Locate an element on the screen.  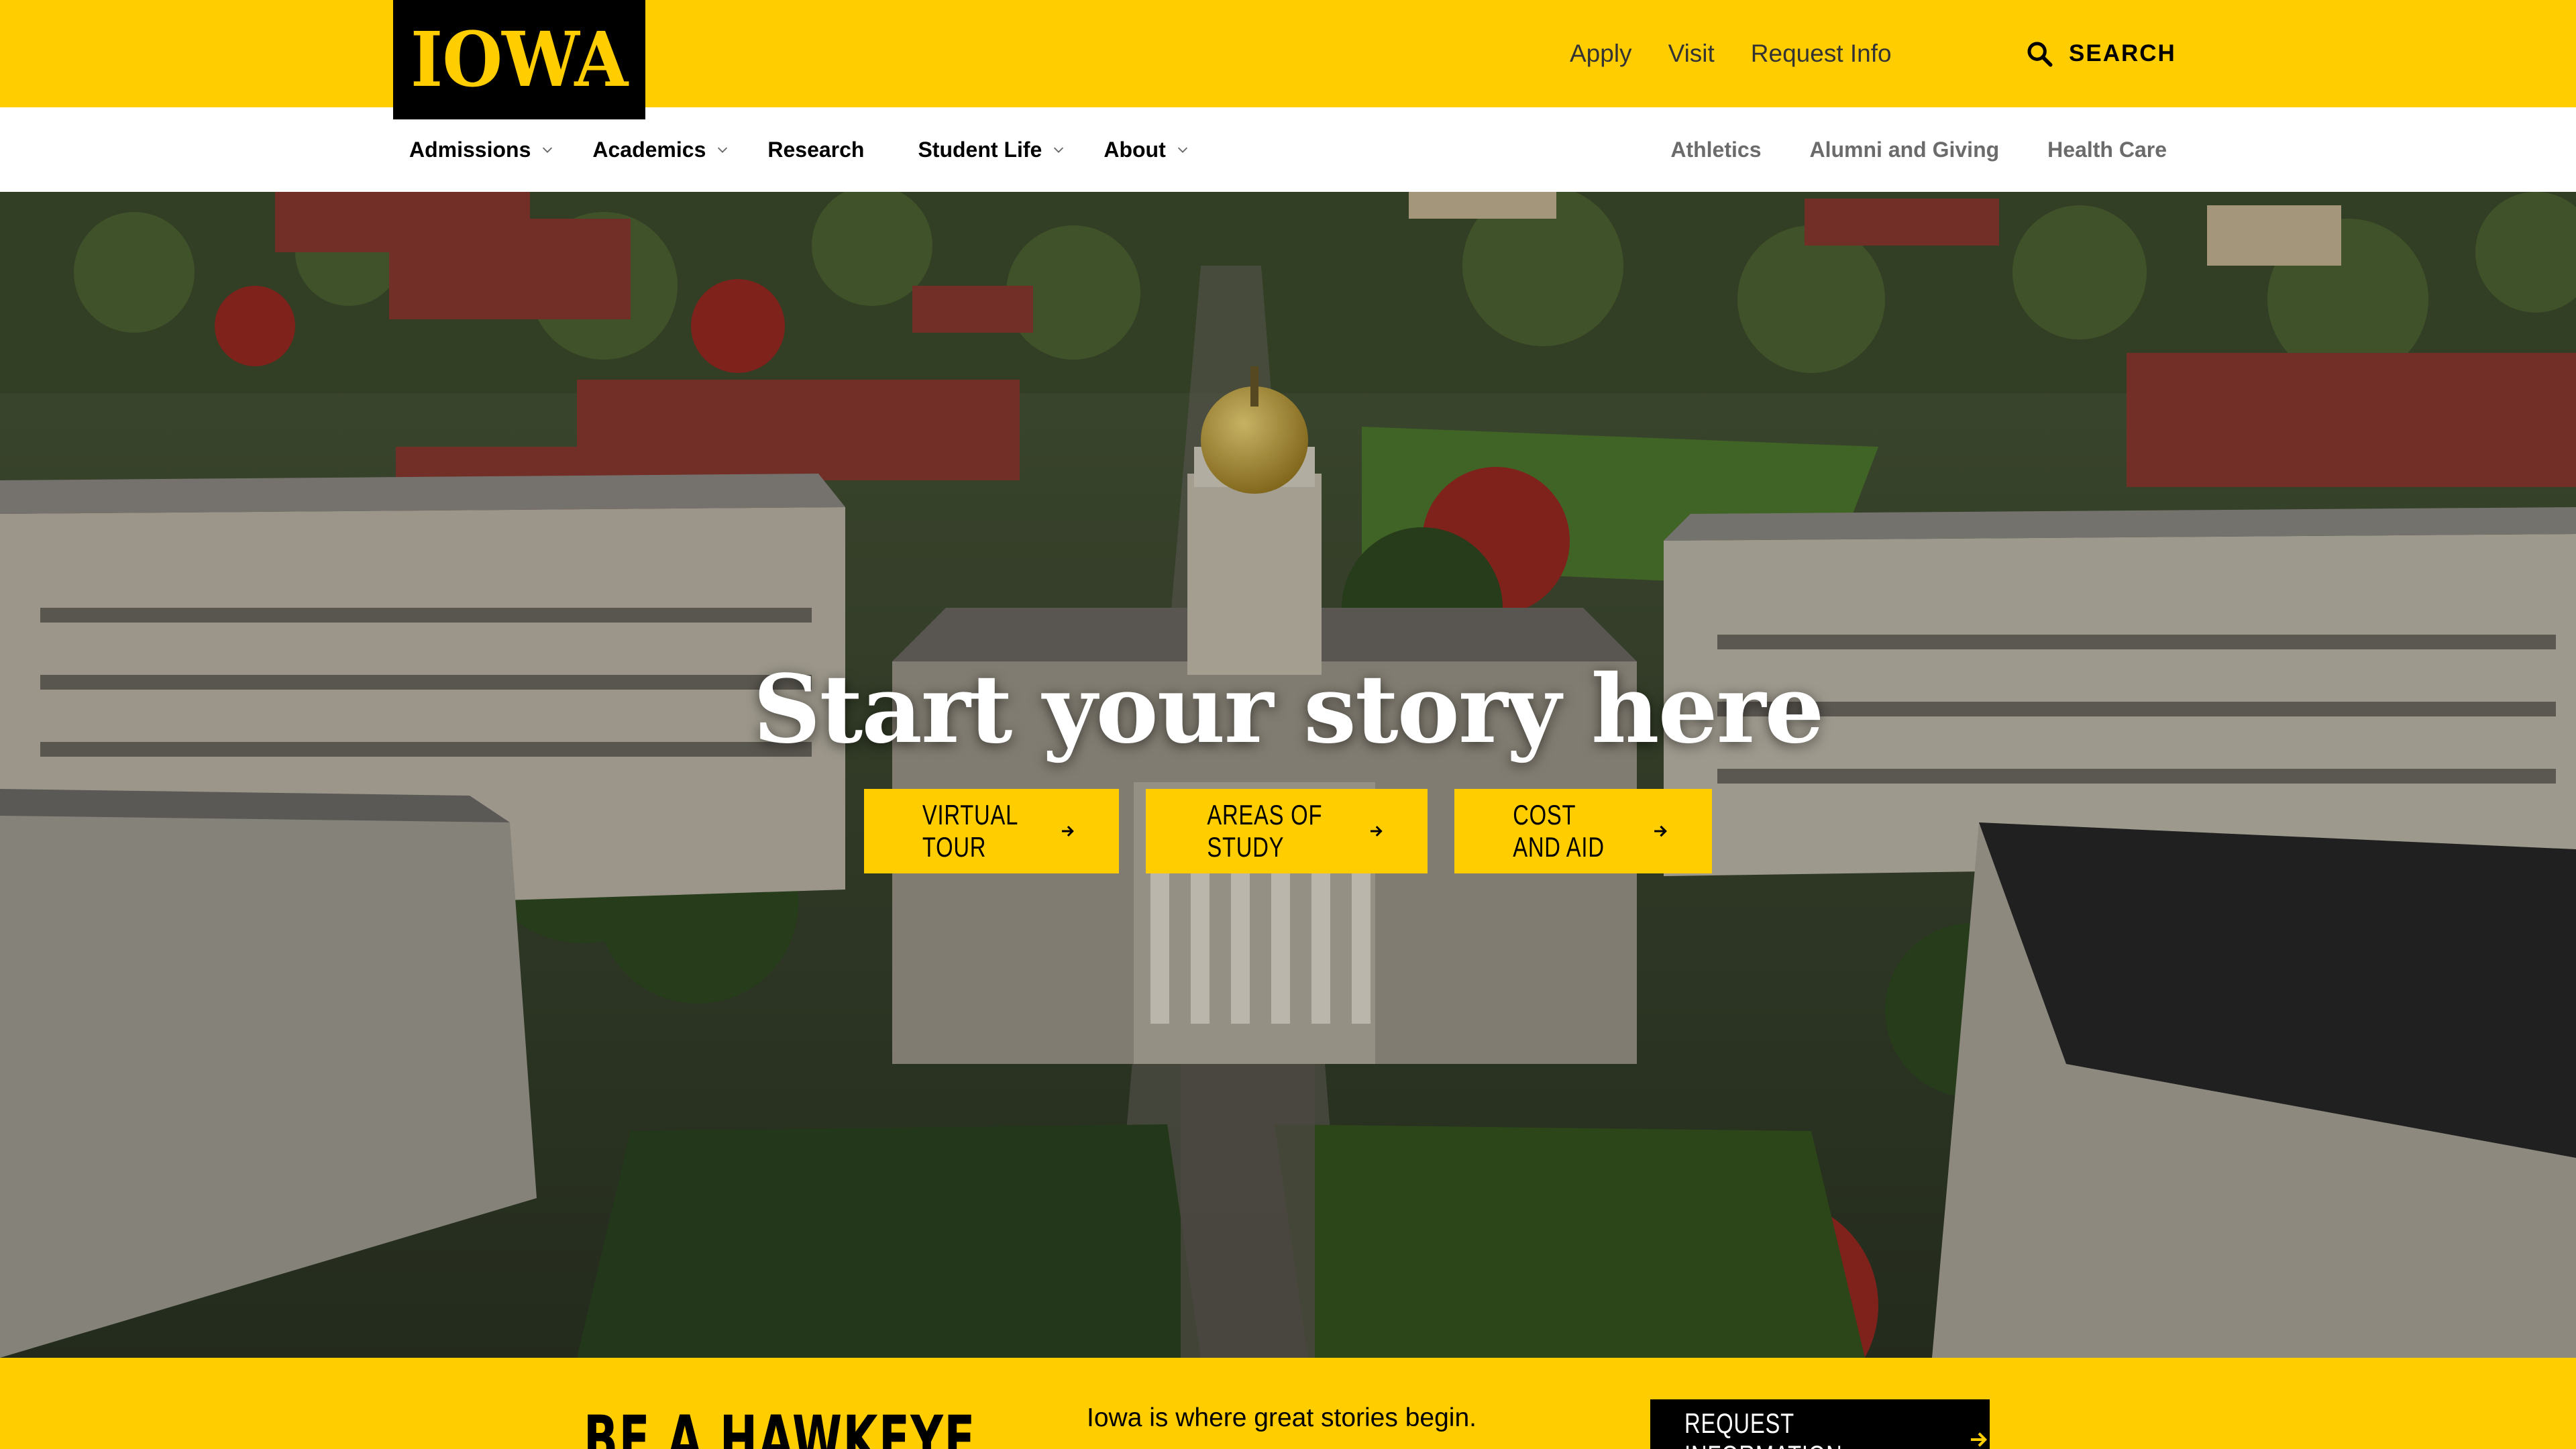
request-information-button: REQUEST INFORMATION is located at coordinates (1820, 1424).